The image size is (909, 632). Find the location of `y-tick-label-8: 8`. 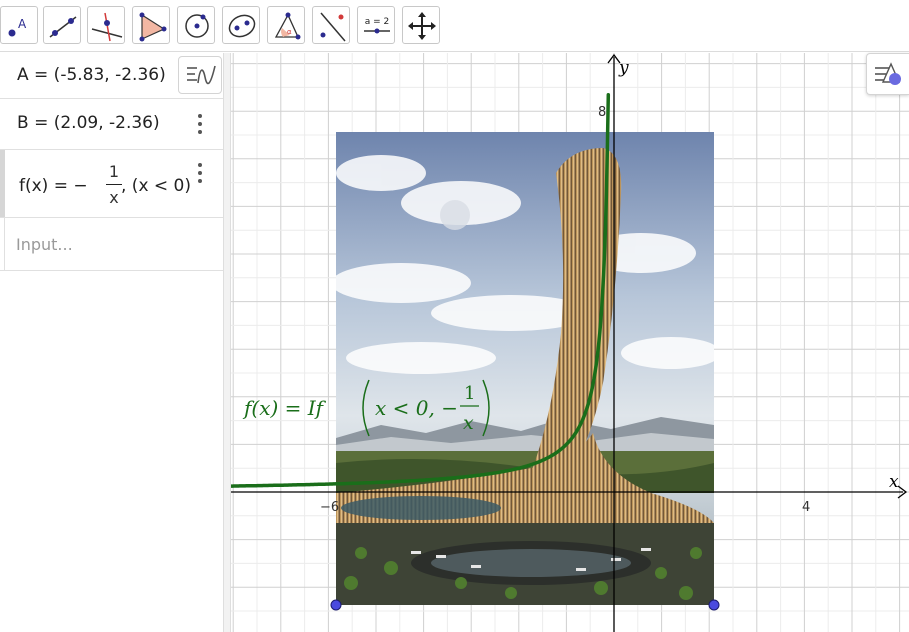

y-tick-label-8: 8 is located at coordinates (602, 112).